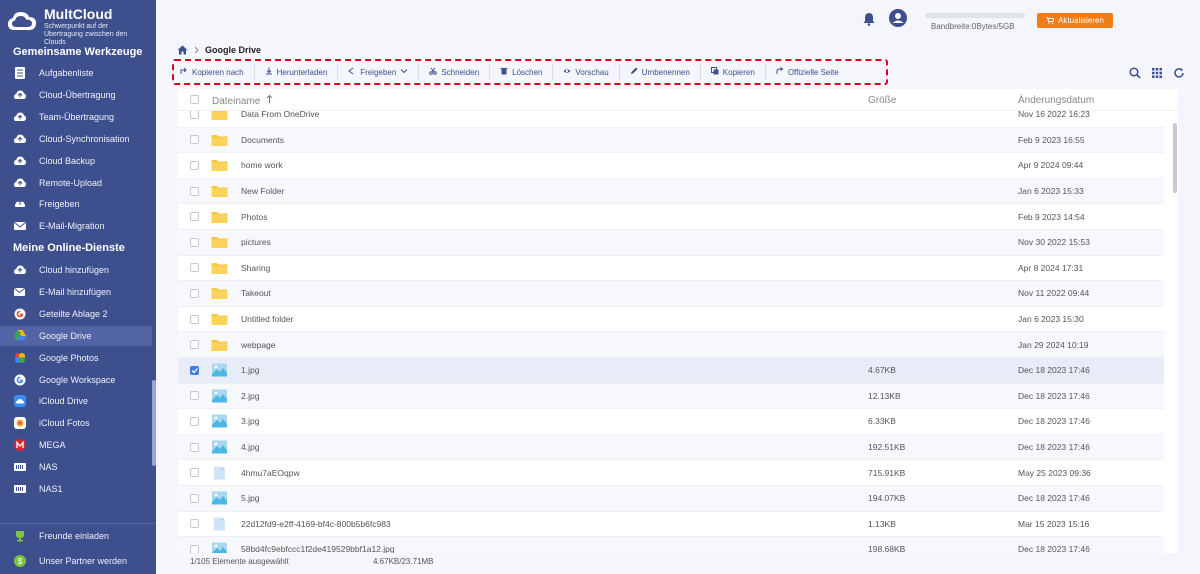 This screenshot has height=574, width=1200. Describe the element at coordinates (76, 270) in the screenshot. I see `sidebar-item-cloud-hinzufügen: Cloud hinzufügen` at that location.